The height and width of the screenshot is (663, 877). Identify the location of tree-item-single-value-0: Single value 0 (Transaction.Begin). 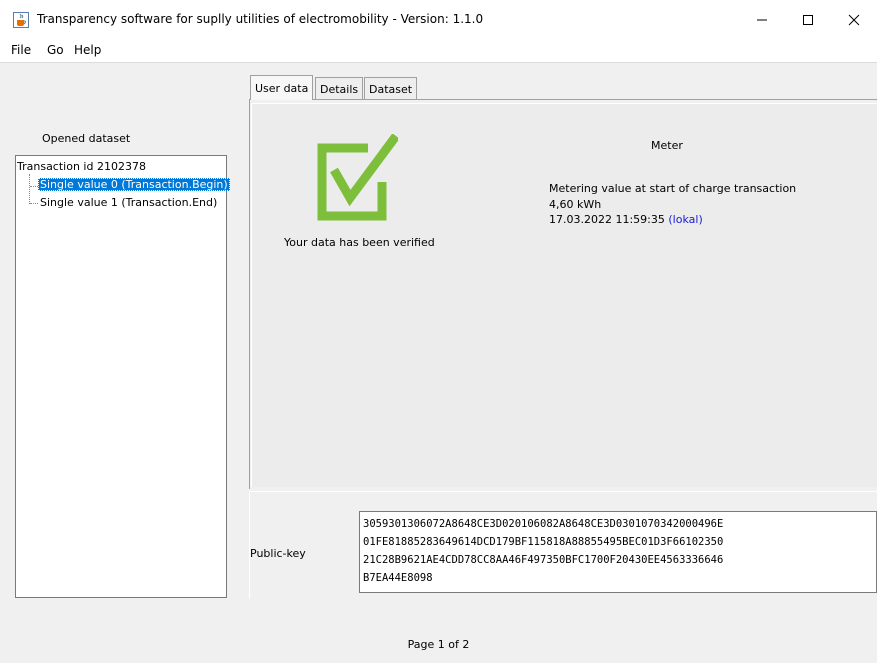
(134, 184).